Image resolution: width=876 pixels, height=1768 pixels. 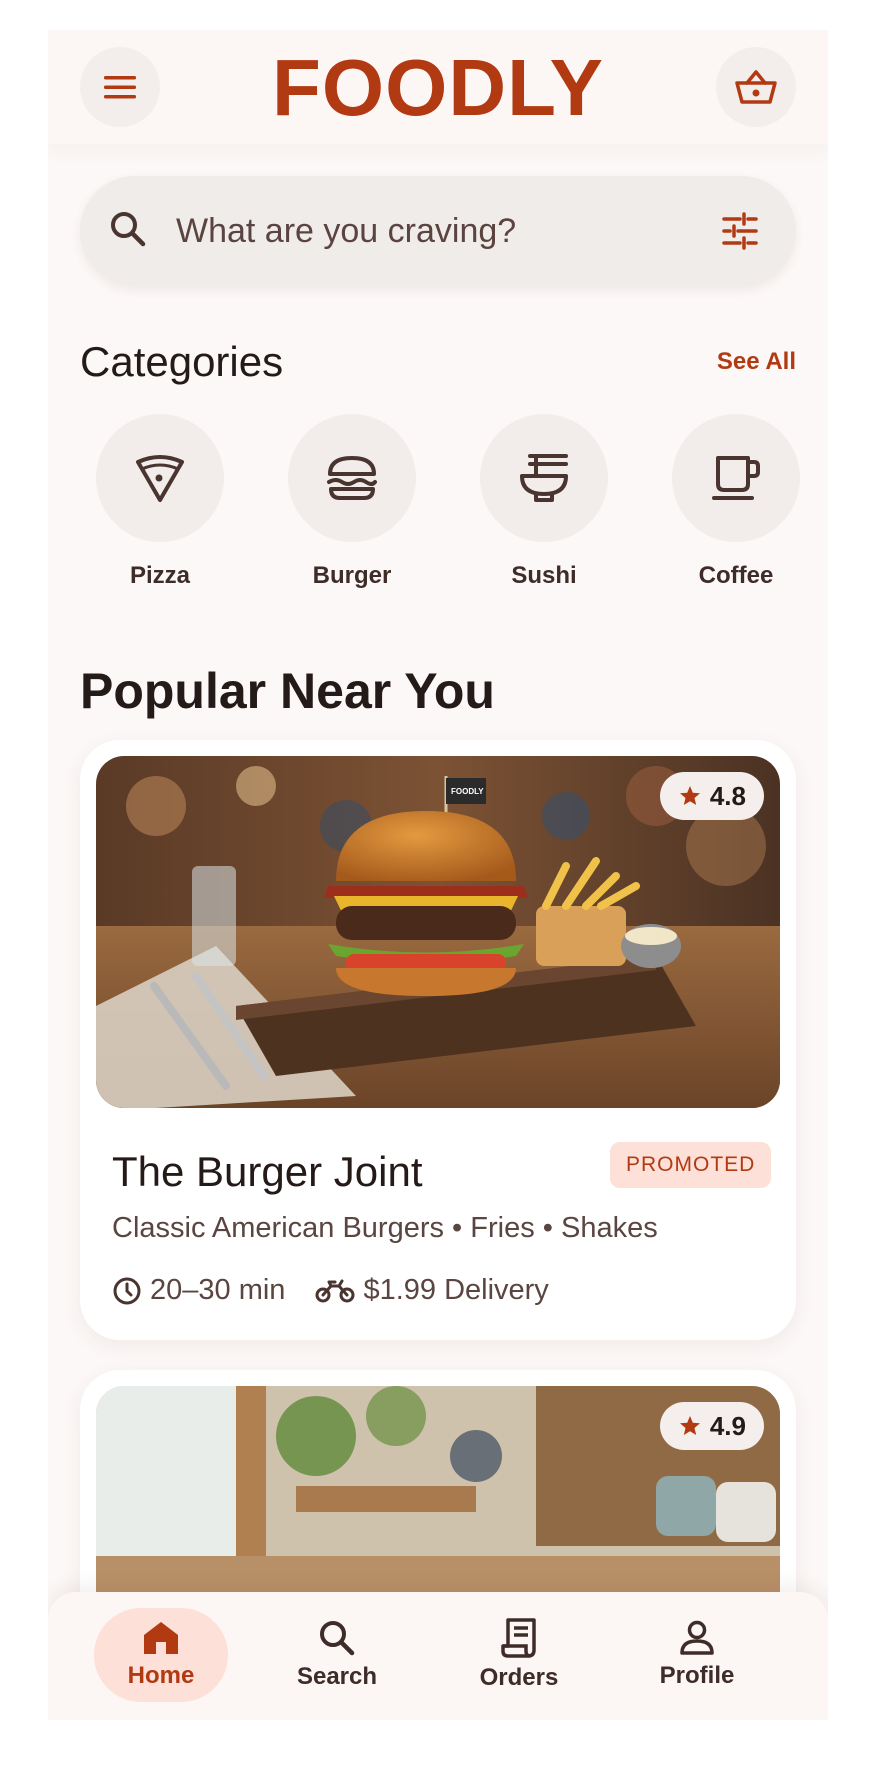 I want to click on flag-label: FOODLY, so click(x=467, y=791).